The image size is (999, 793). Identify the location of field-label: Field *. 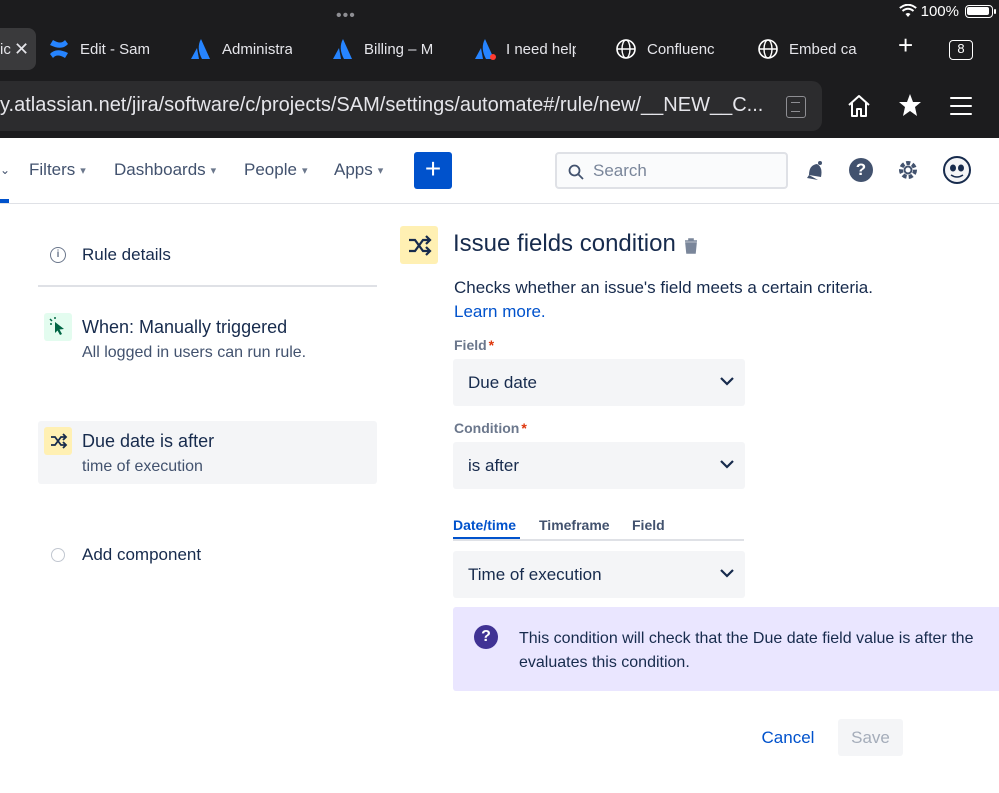
(474, 345).